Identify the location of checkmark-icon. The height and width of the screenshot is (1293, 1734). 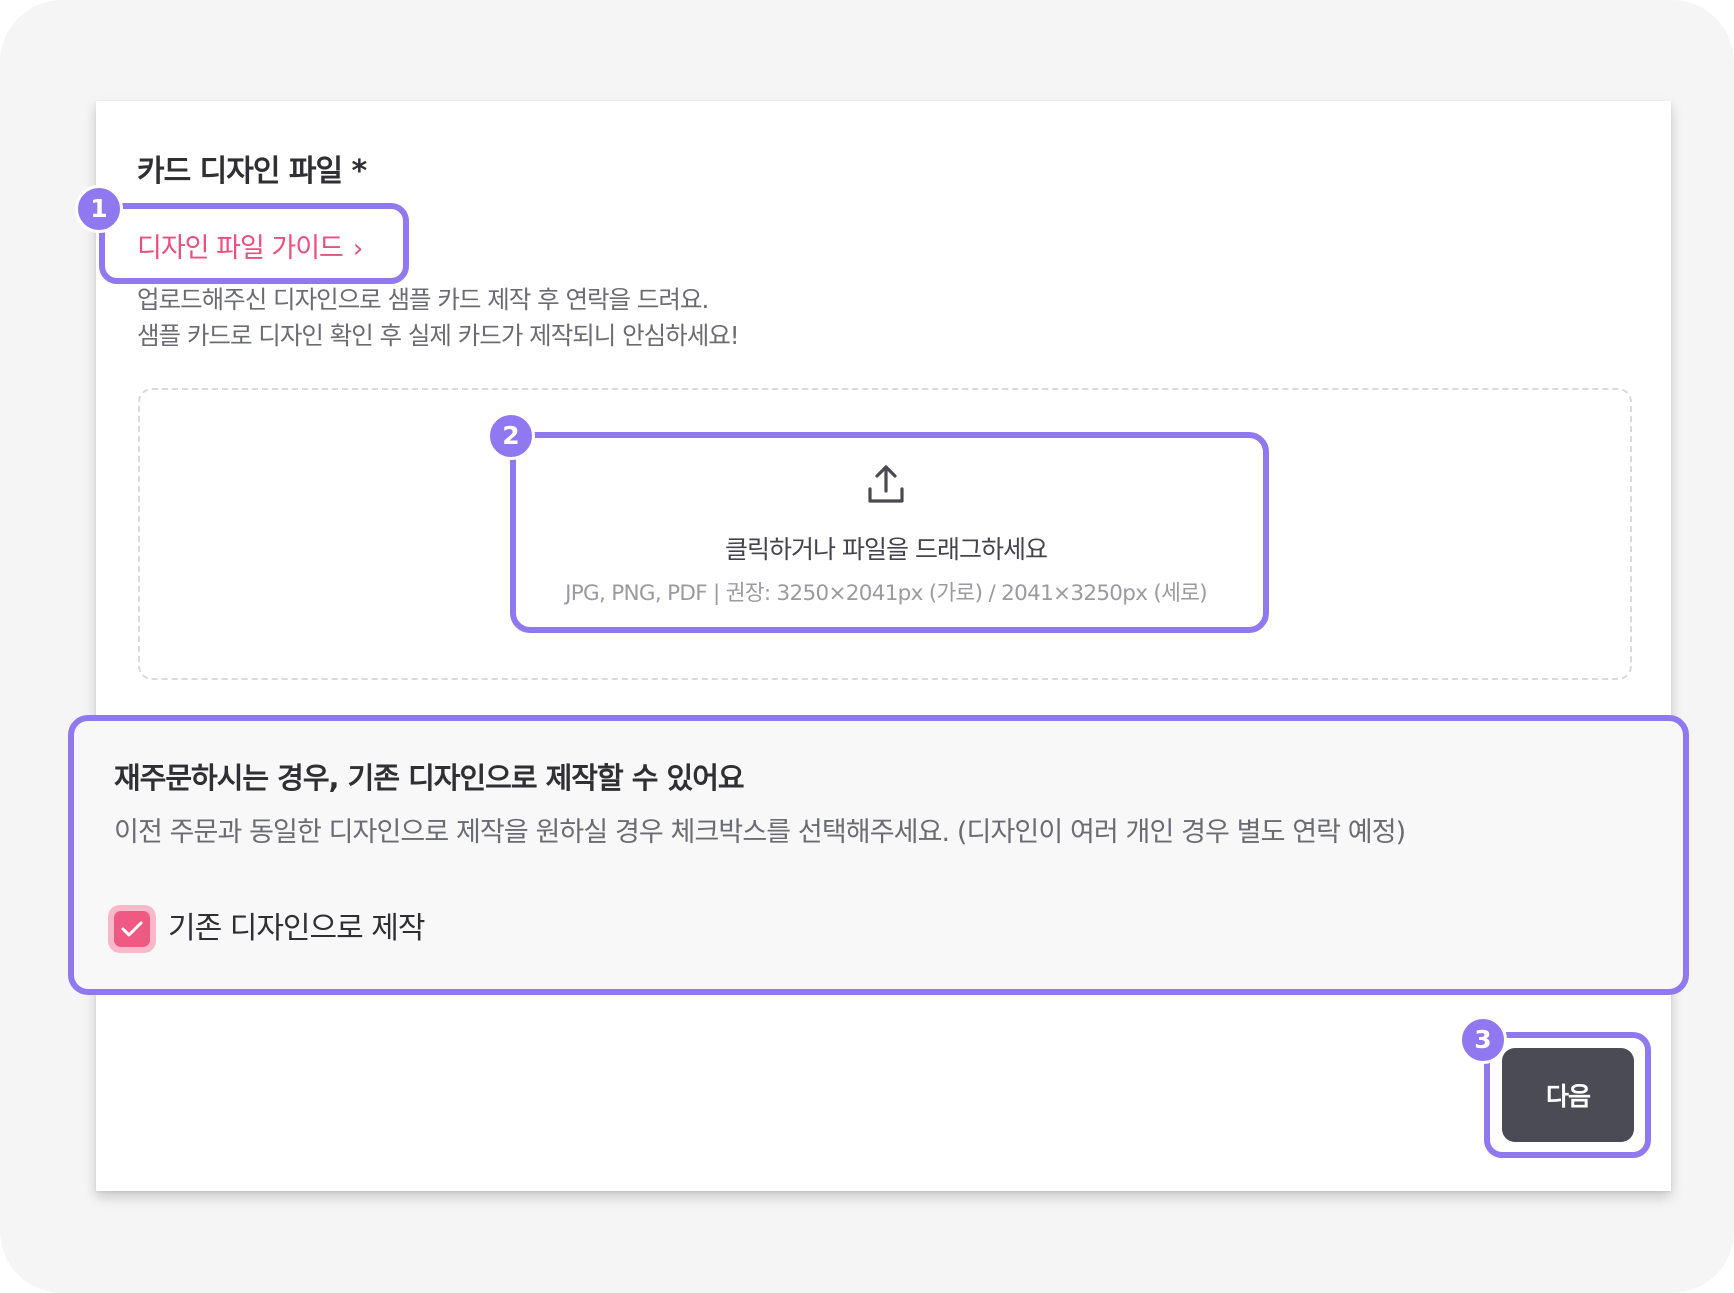
(132, 929).